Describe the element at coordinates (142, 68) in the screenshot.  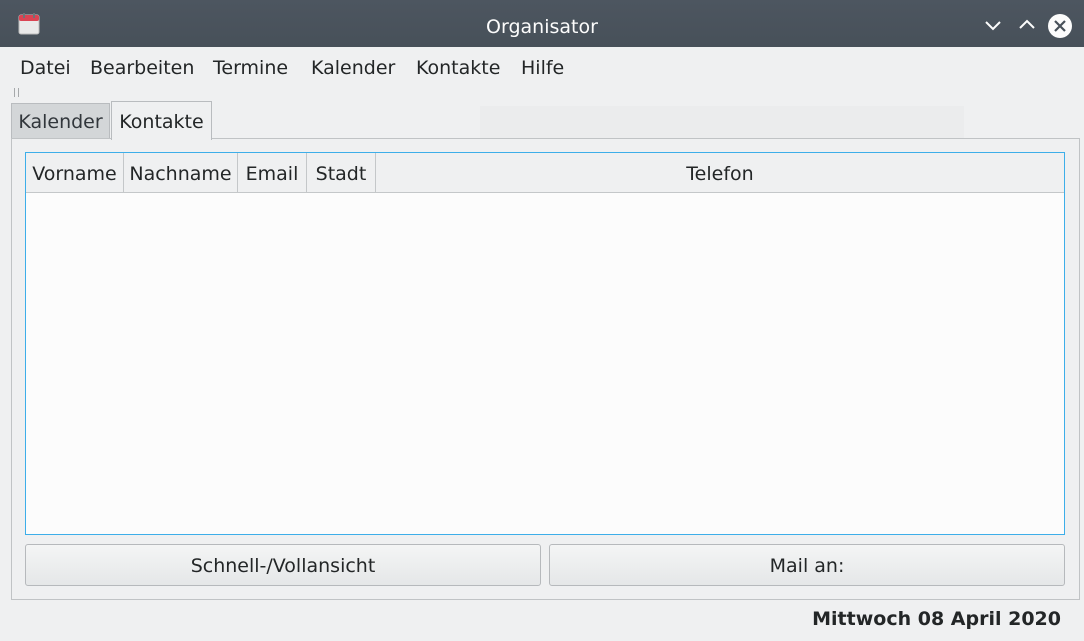
I see `menu-bearbeiten: Bearbeiten` at that location.